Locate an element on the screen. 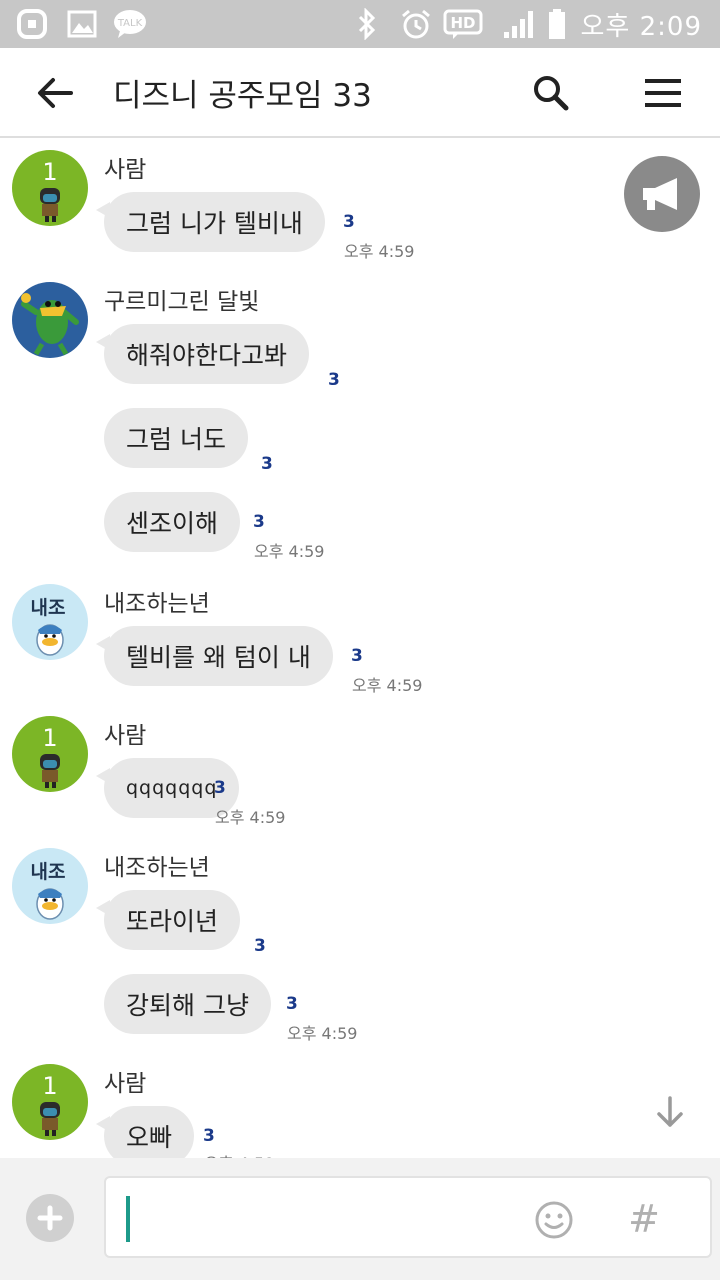 The width and height of the screenshot is (720, 1280). hamburger-menu-icon is located at coordinates (663, 93).